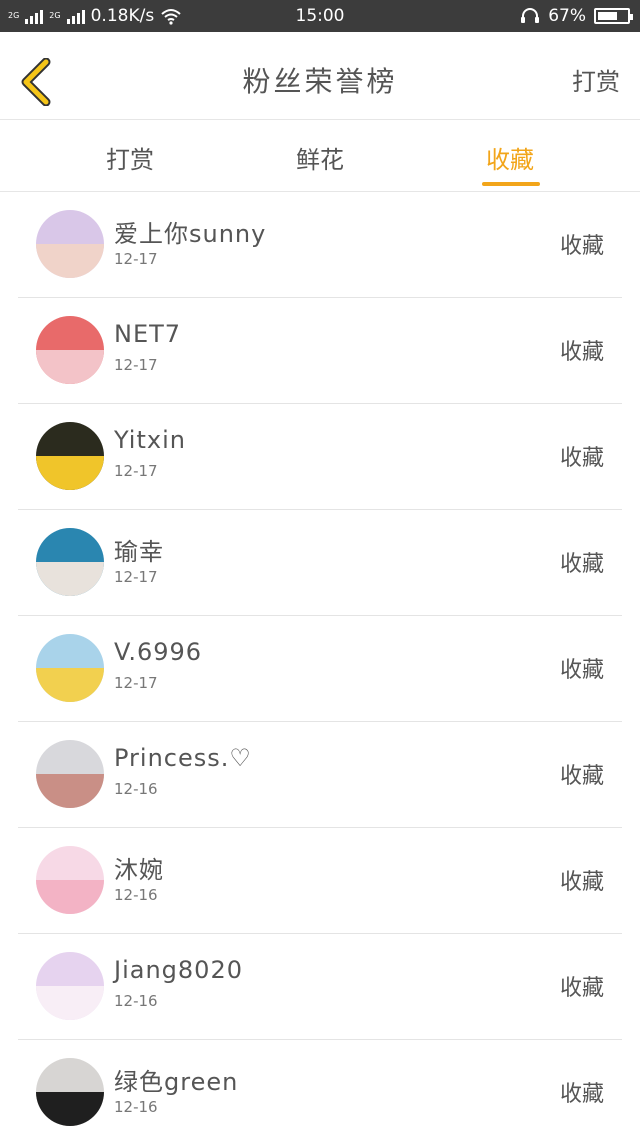  Describe the element at coordinates (320, 775) in the screenshot. I see `list-item: Princess.♡ 12-16 收藏` at that location.